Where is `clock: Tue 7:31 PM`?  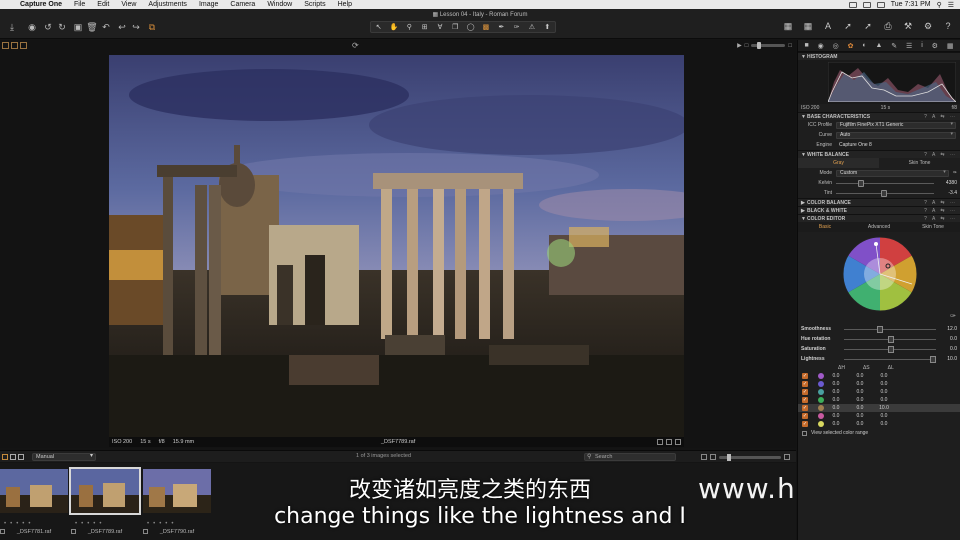 clock: Tue 7:31 PM is located at coordinates (911, 4).